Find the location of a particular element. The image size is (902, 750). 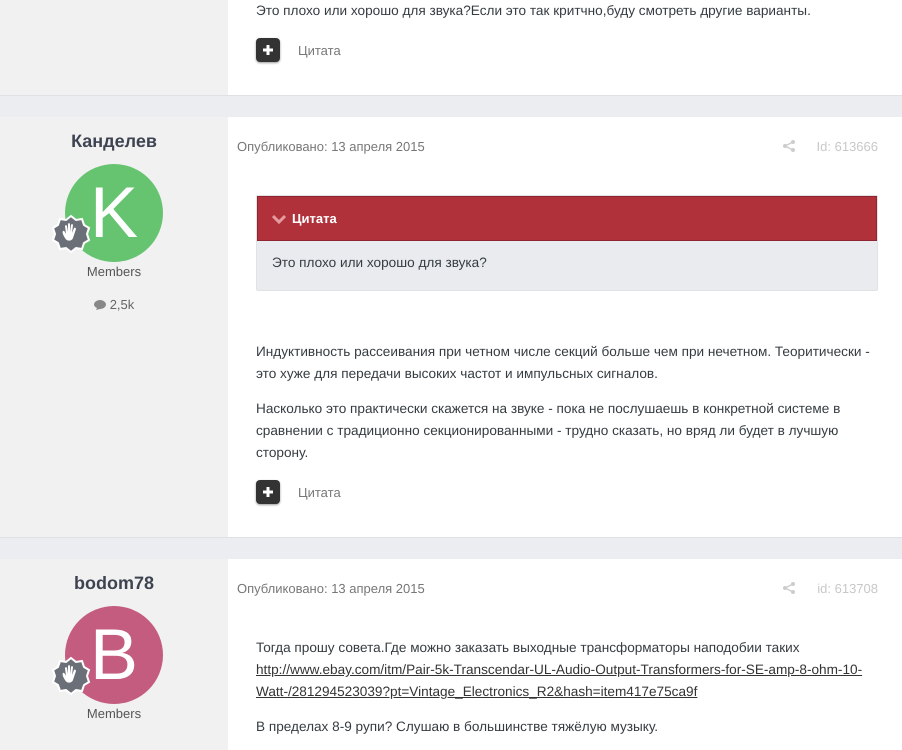

author-name: bodom78 is located at coordinates (114, 583).